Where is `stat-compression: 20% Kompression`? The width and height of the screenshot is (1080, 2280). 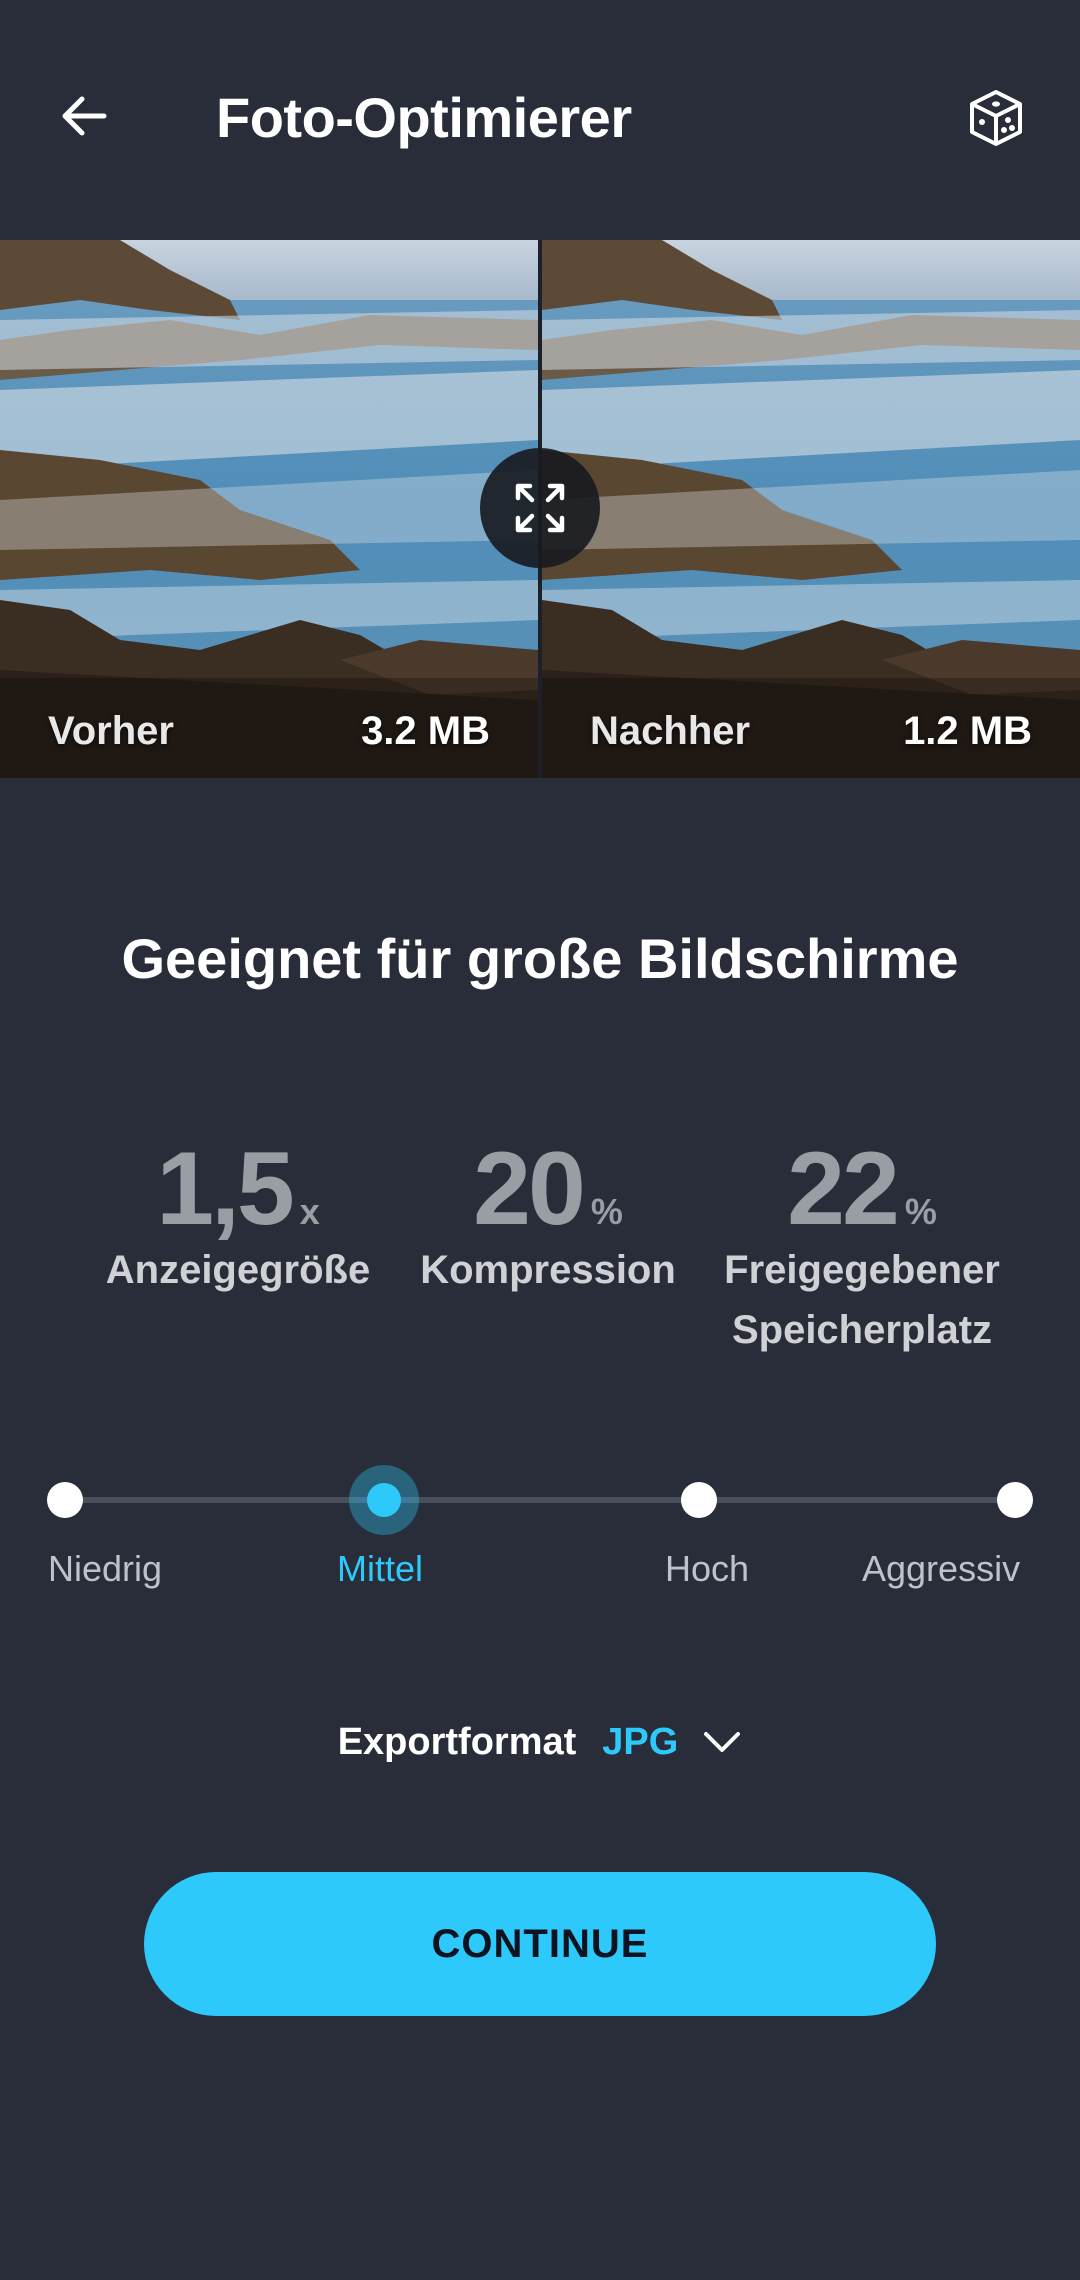 stat-compression: 20% Kompression is located at coordinates (548, 1215).